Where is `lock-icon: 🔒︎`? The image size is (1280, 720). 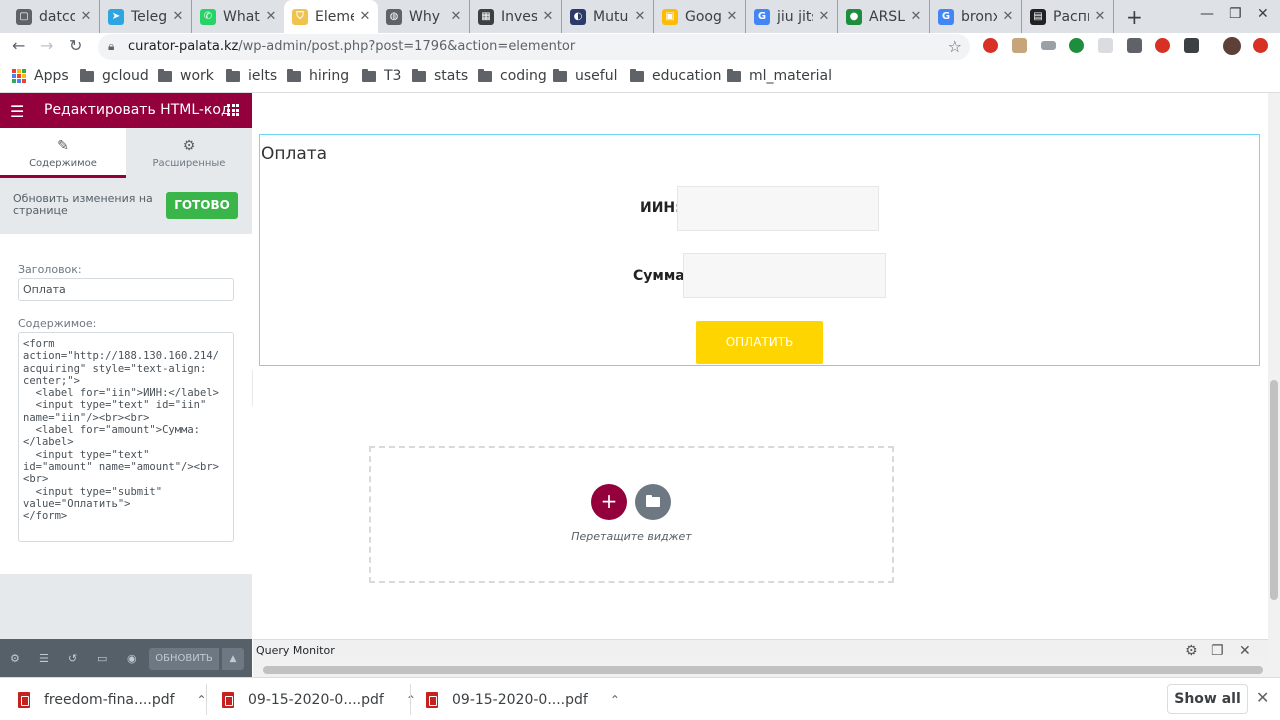
lock-icon: 🔒︎ is located at coordinates (111, 46).